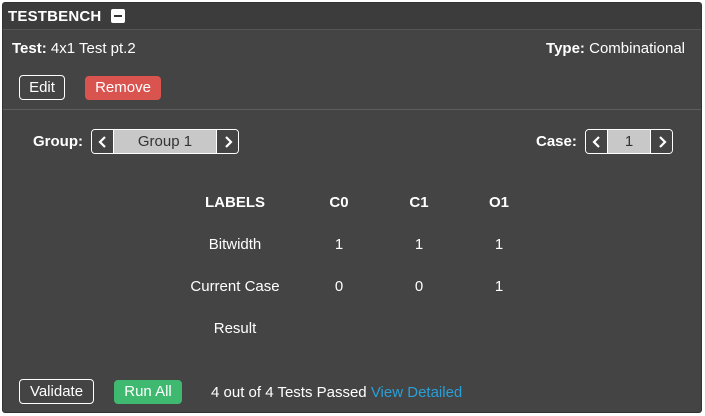 Image resolution: width=705 pixels, height=416 pixels. What do you see at coordinates (498, 202) in the screenshot?
I see `table-header: O1` at bounding box center [498, 202].